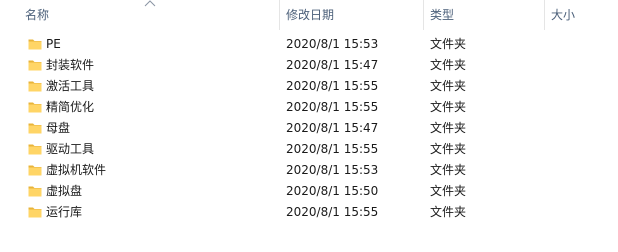 The height and width of the screenshot is (252, 618). I want to click on file-date-modified: 2020/8/1 15:50, so click(332, 191).